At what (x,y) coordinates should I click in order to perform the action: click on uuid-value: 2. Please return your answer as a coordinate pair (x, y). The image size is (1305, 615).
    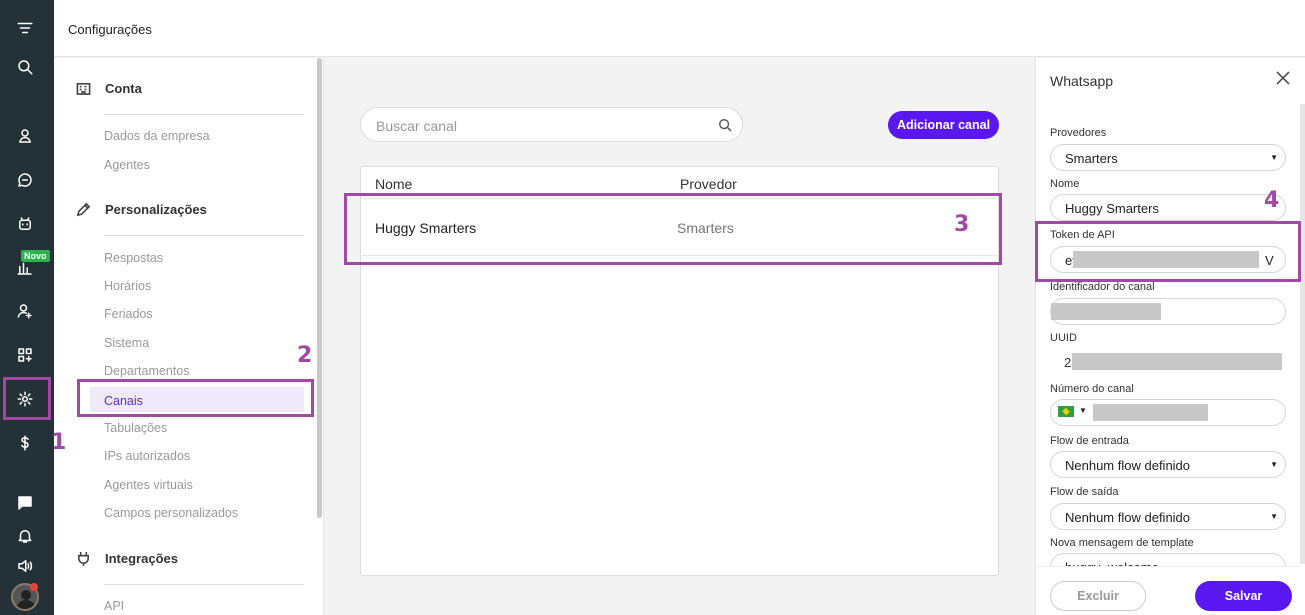
    Looking at the image, I should click on (1168, 362).